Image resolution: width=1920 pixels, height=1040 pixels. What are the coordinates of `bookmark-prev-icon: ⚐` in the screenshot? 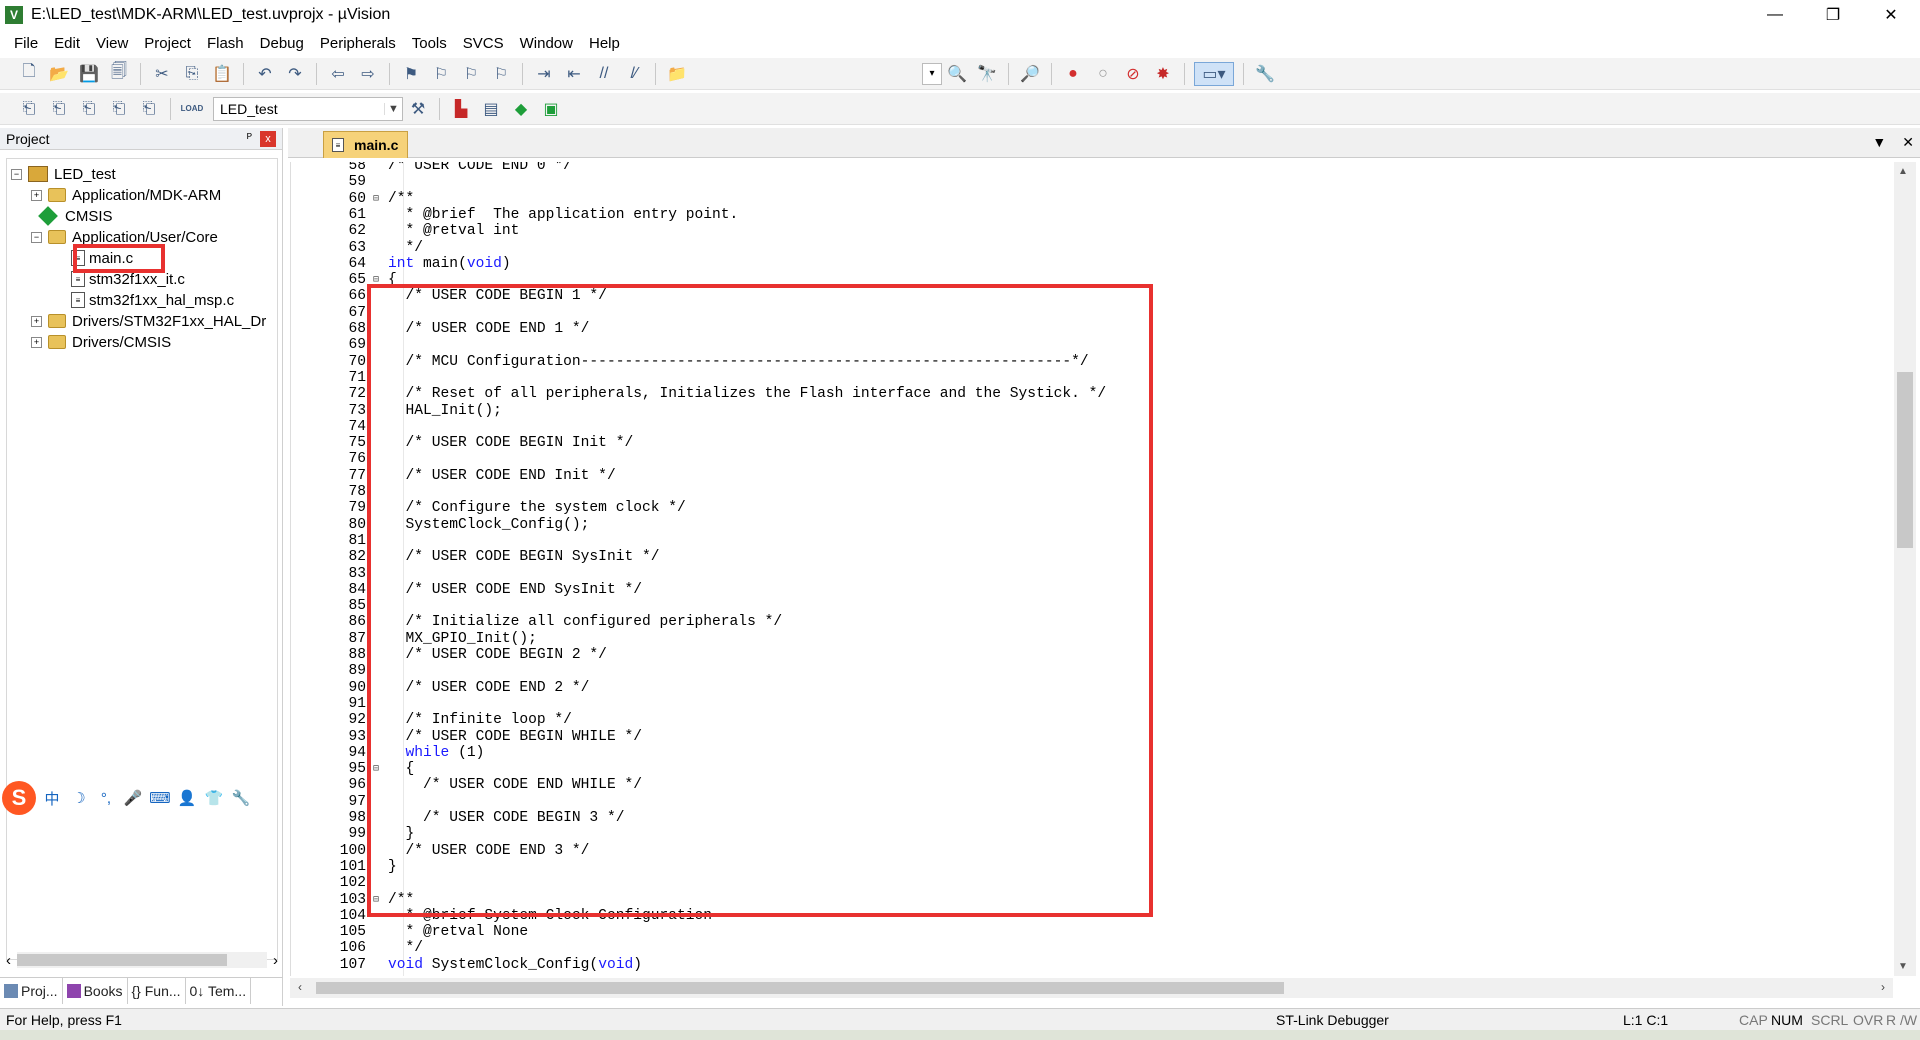 It's located at (441, 74).